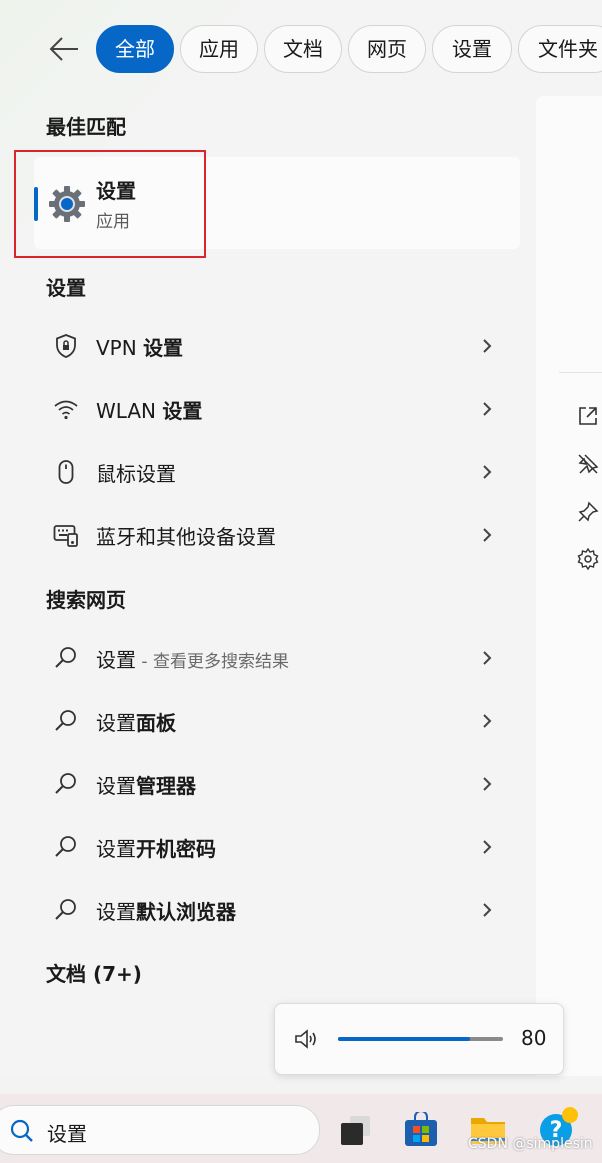  What do you see at coordinates (588, 416) in the screenshot?
I see `open-external-icon` at bounding box center [588, 416].